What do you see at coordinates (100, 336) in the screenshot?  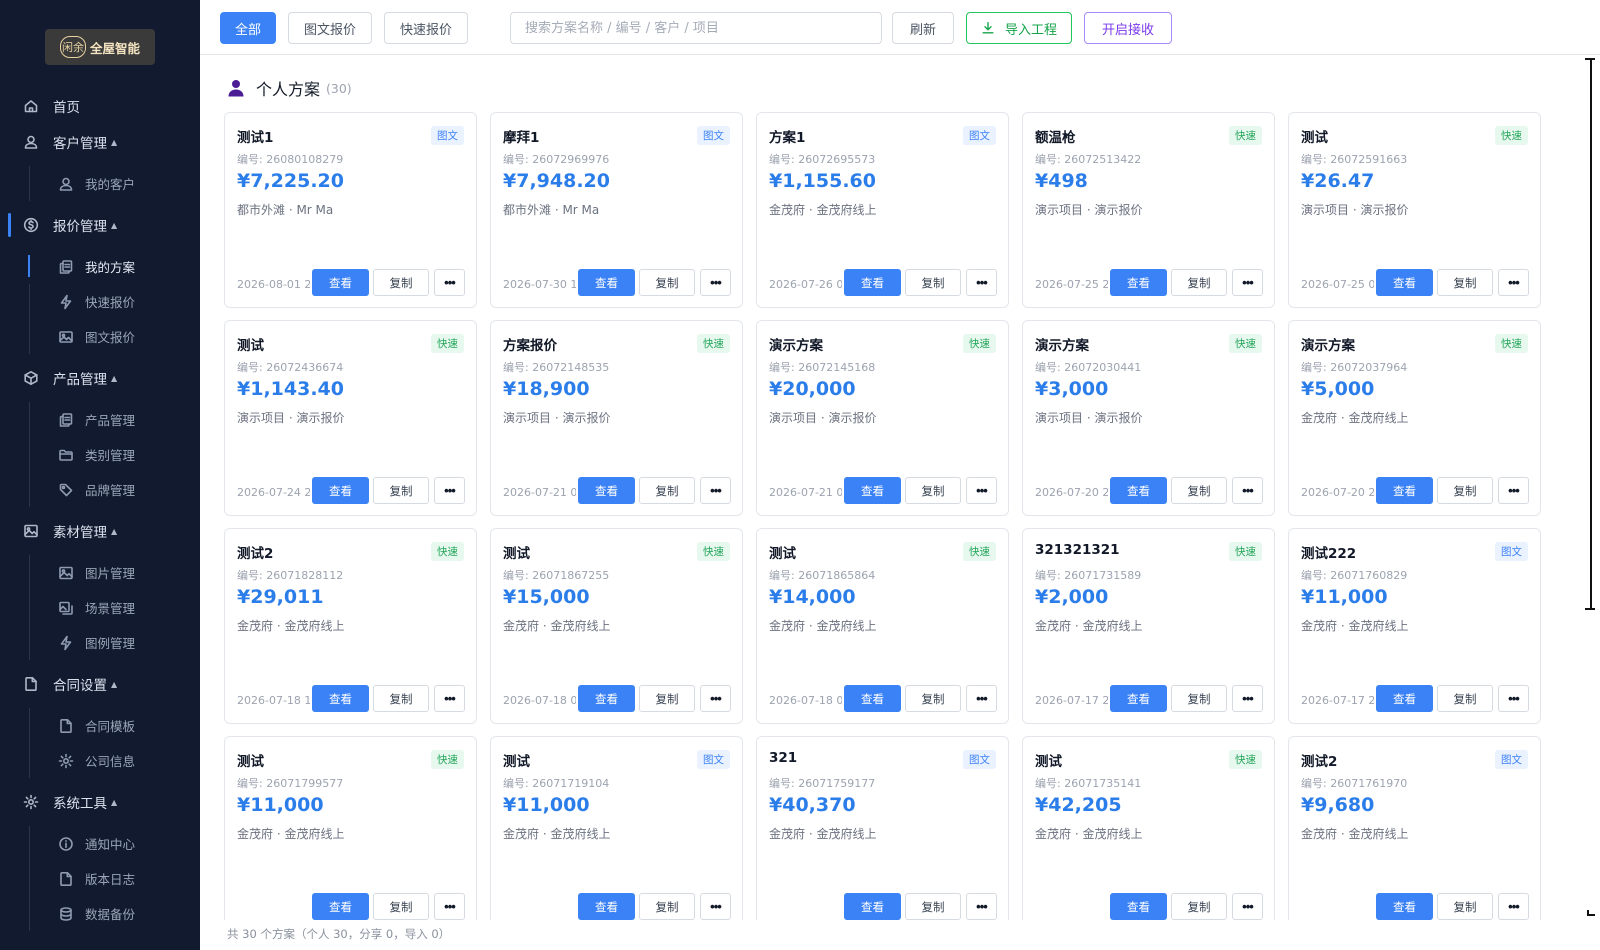 I see `sidebar-subitem-quote-2: 图文报价` at bounding box center [100, 336].